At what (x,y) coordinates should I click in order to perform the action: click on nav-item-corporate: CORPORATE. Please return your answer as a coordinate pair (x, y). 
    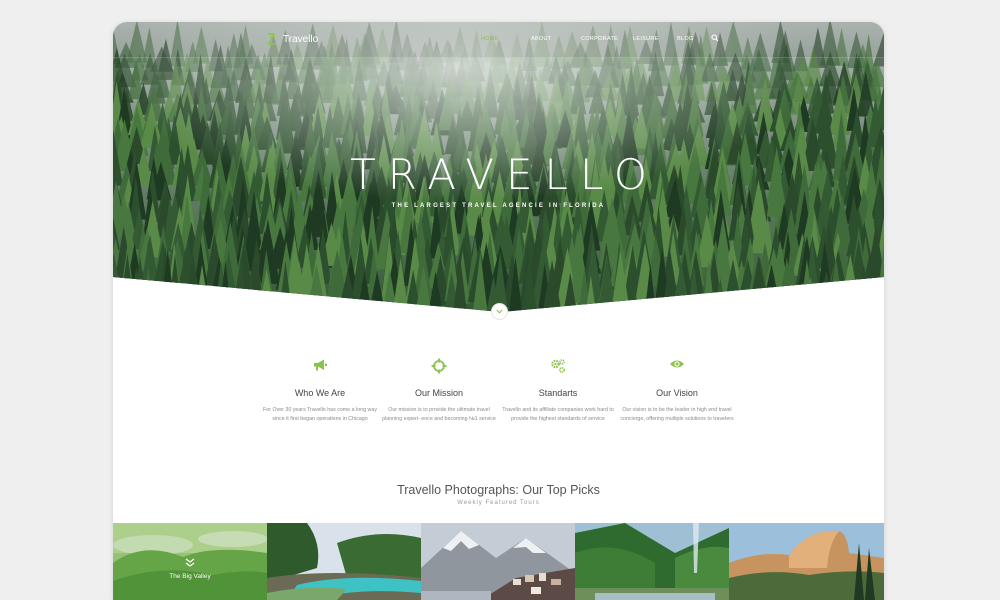
    Looking at the image, I should click on (599, 39).